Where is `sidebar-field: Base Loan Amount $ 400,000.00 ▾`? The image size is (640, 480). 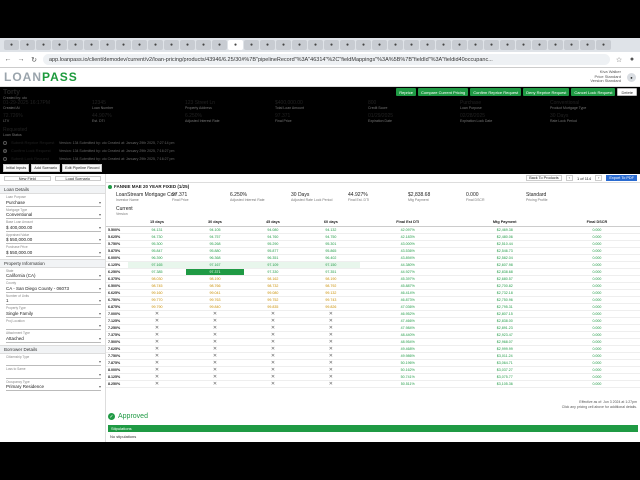
sidebar-field: Base Loan Amount $ 400,000.00 ▾ is located at coordinates (52, 225).